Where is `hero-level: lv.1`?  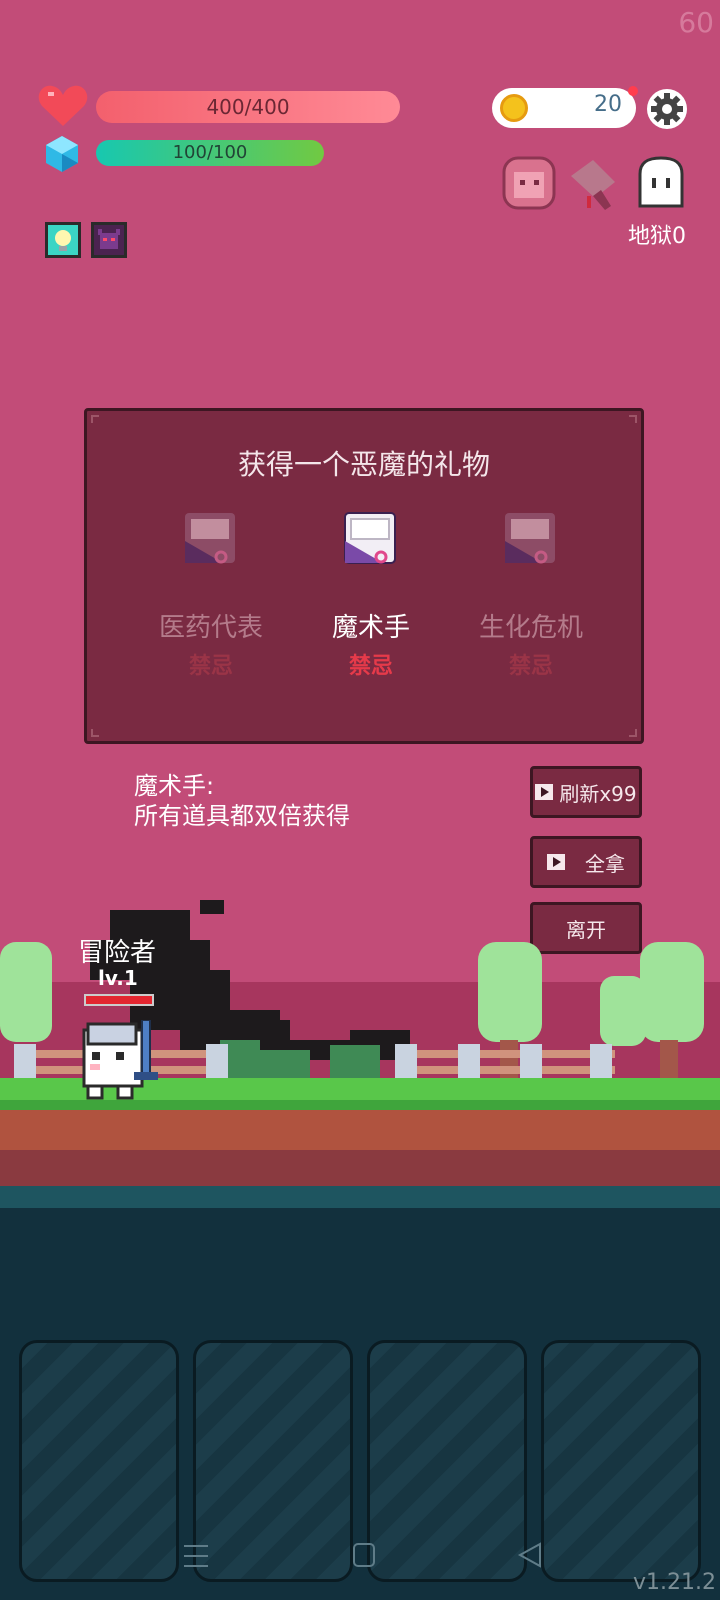 hero-level: lv.1 is located at coordinates (118, 978).